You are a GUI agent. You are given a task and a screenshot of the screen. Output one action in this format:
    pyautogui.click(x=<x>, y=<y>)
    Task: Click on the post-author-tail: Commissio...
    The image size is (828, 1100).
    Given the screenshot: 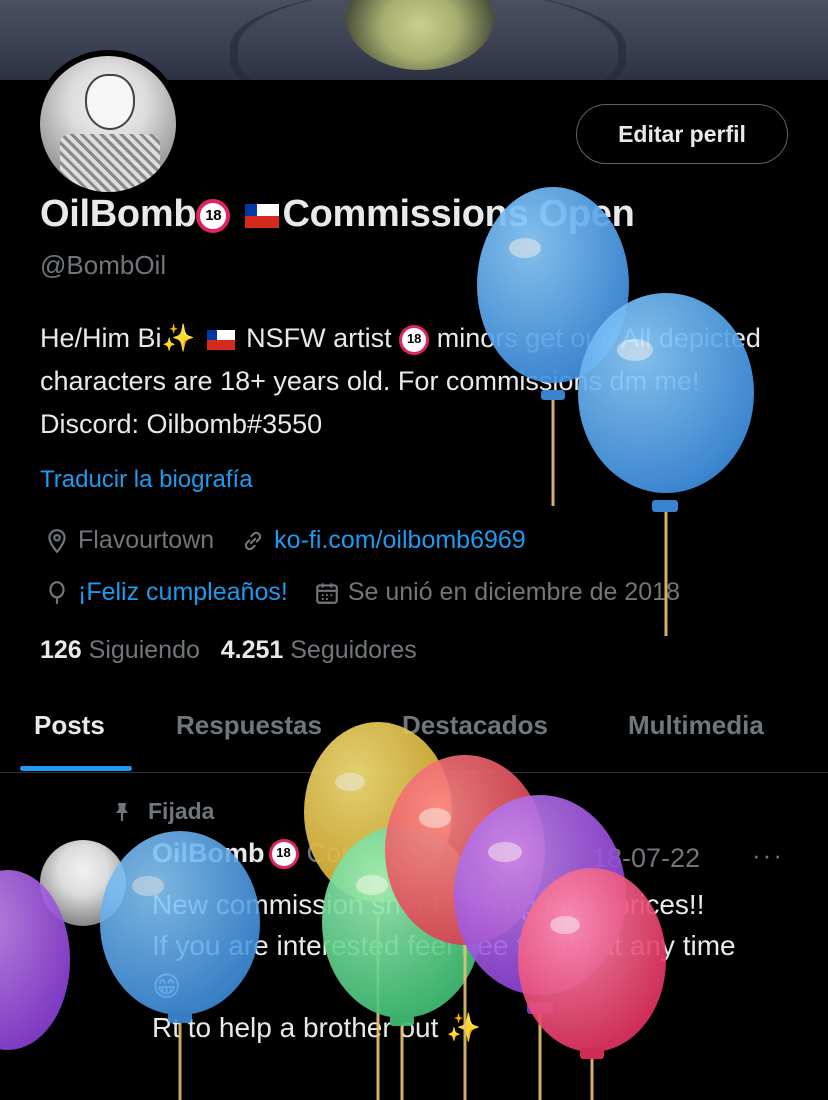 What is the action you would take?
    pyautogui.click(x=384, y=853)
    